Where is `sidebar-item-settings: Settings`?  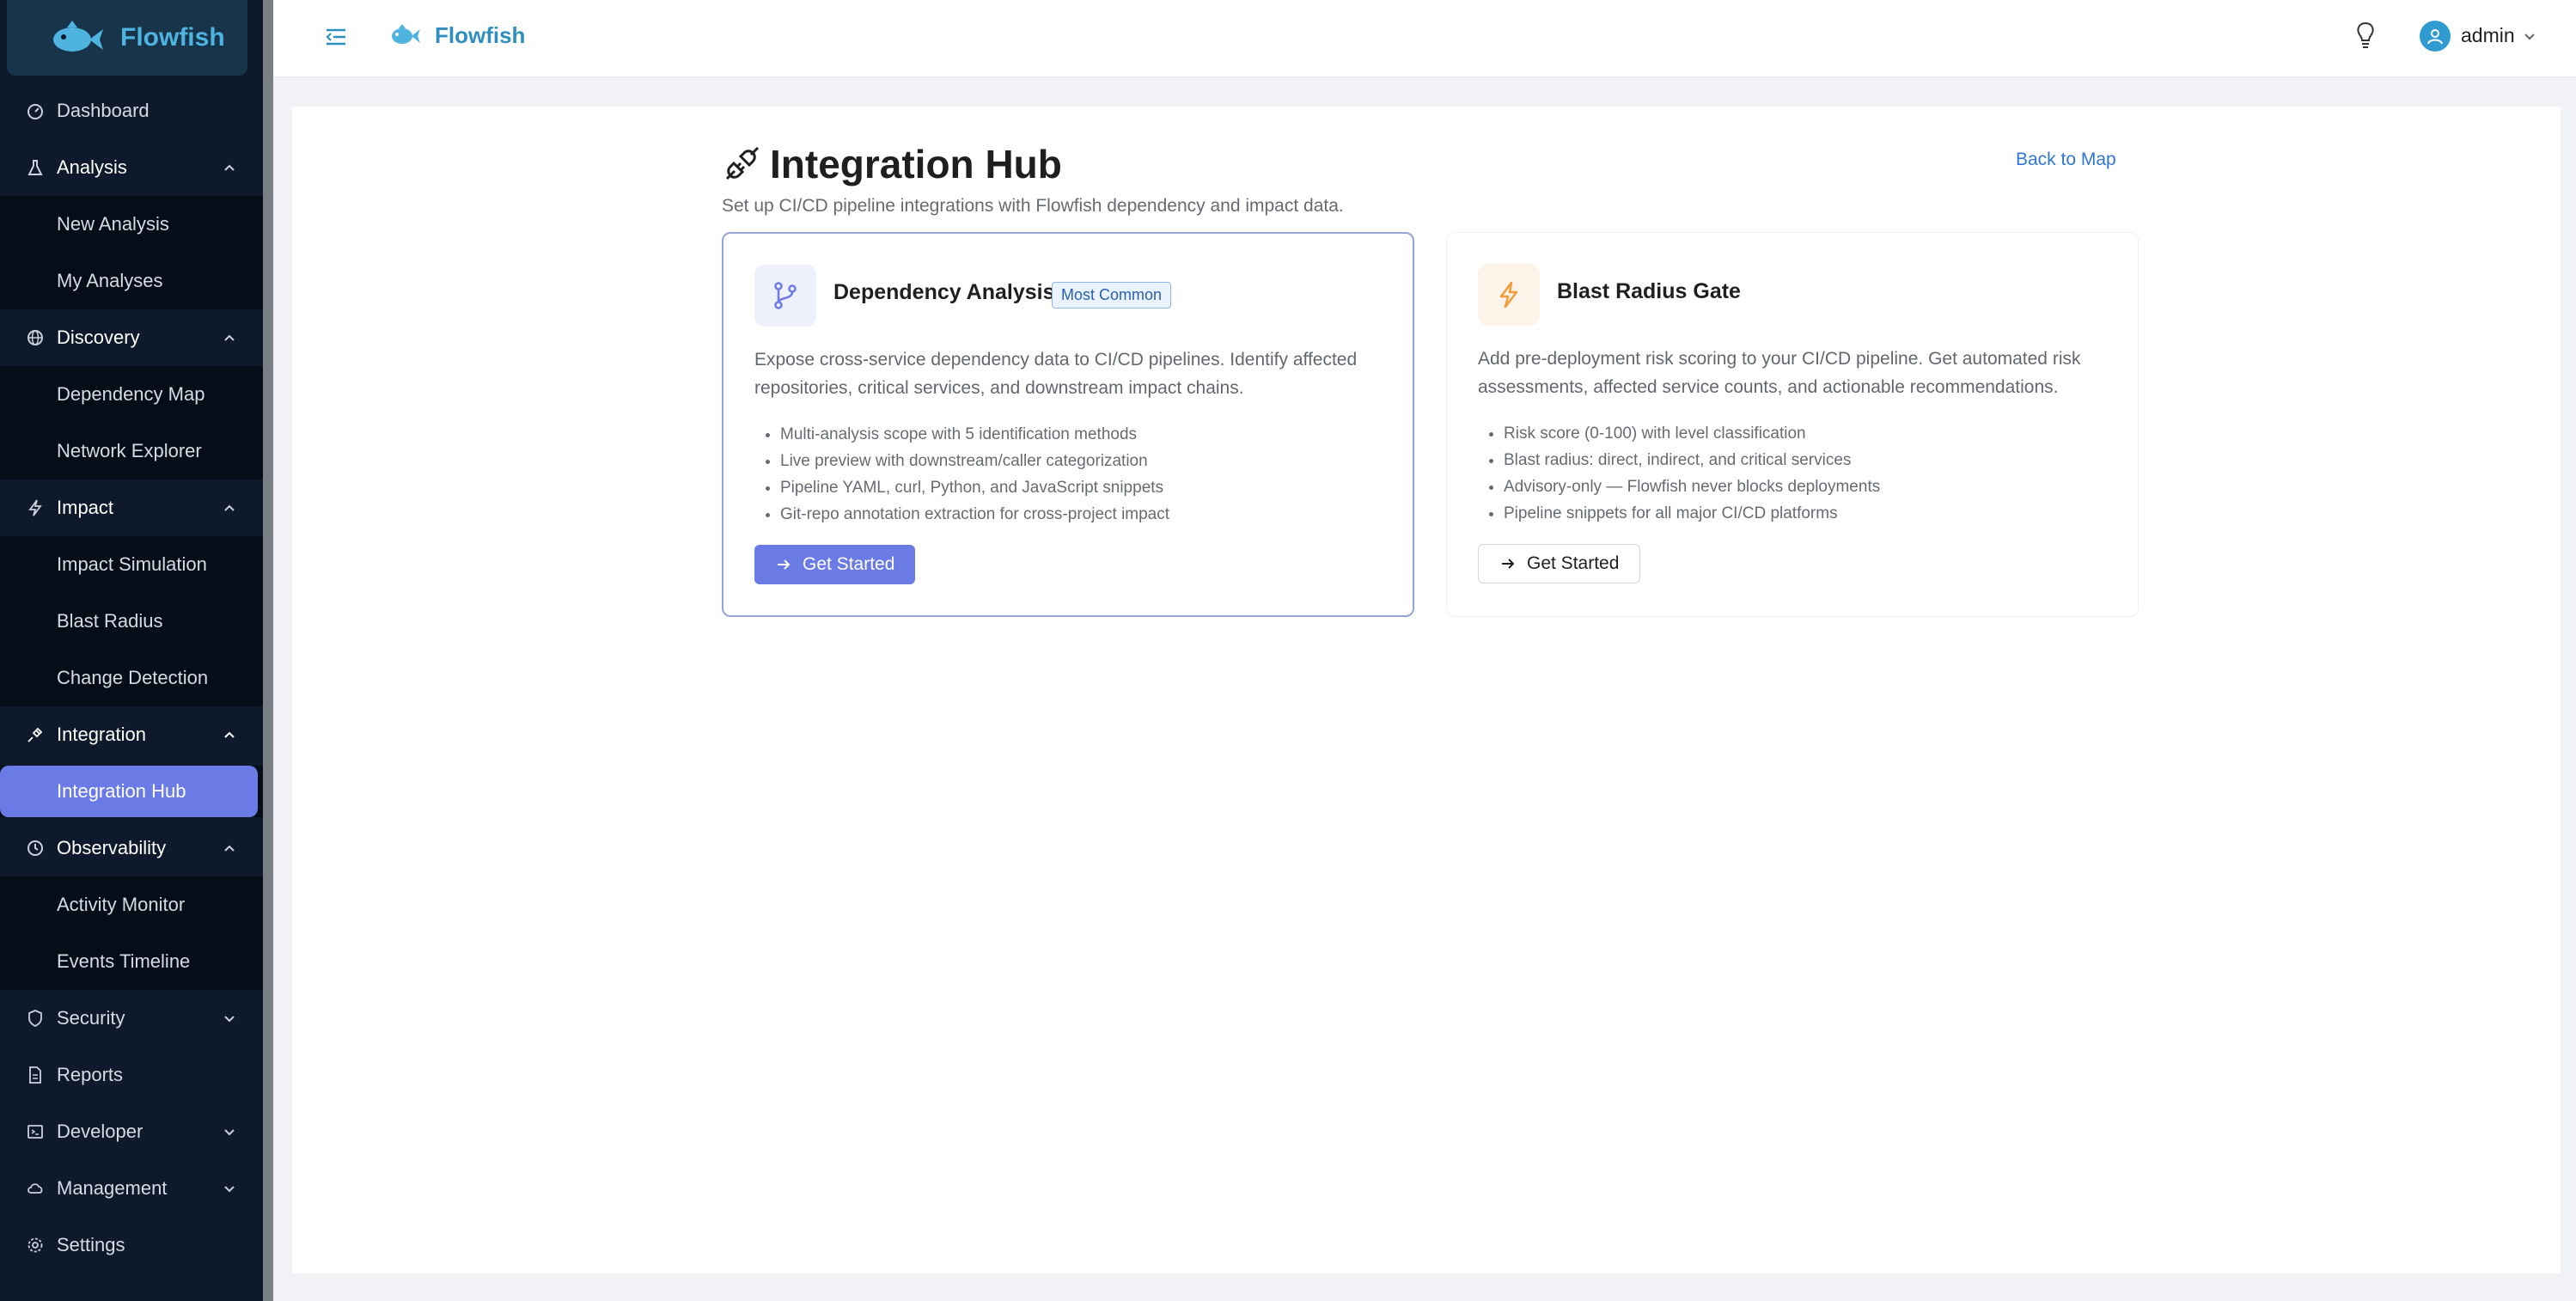 sidebar-item-settings: Settings is located at coordinates (131, 1245).